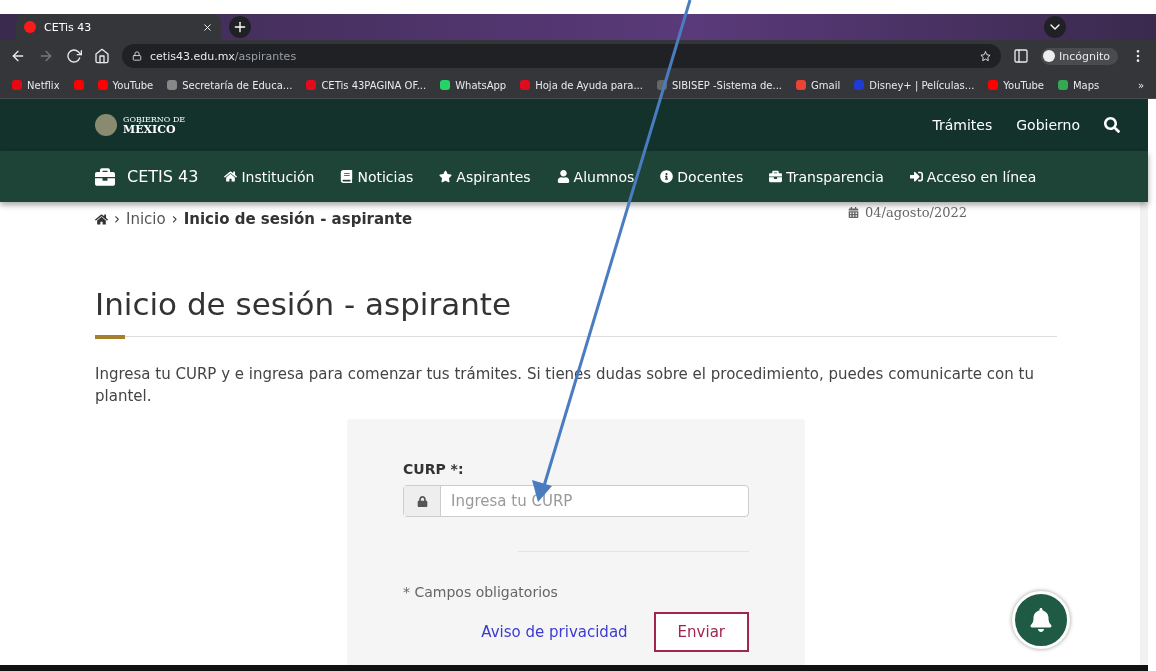 This screenshot has height=671, width=1156. What do you see at coordinates (163, 176) in the screenshot?
I see `site-brand: CETIS 43` at bounding box center [163, 176].